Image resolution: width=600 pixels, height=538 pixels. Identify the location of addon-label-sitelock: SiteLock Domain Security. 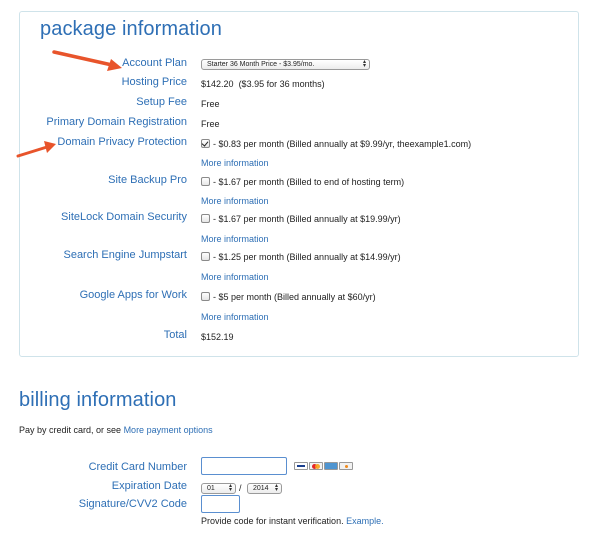
(124, 217).